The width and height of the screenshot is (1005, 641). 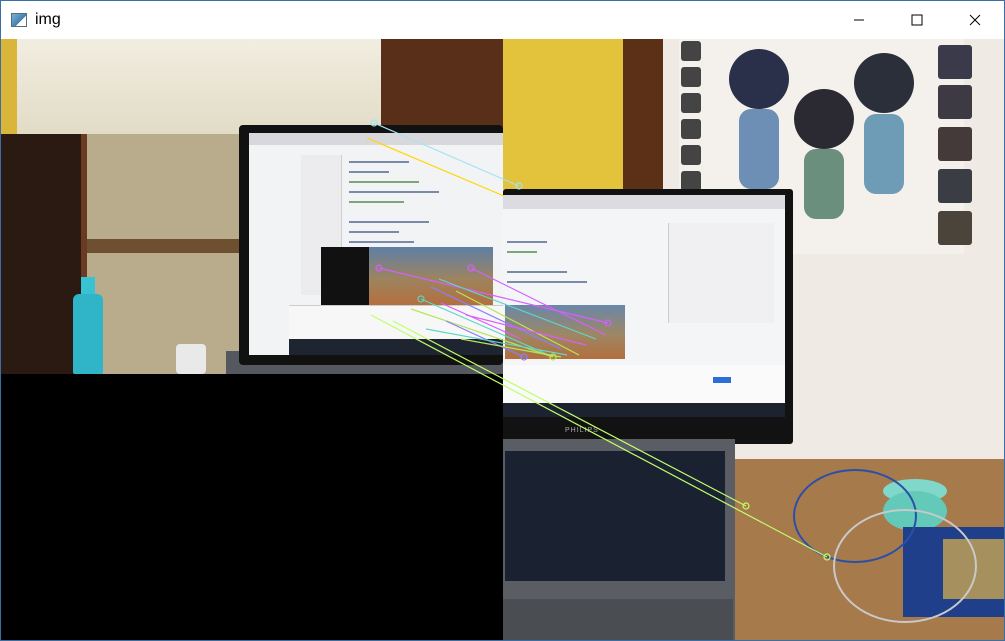 I want to click on title-bar: img, so click(x=502, y=20).